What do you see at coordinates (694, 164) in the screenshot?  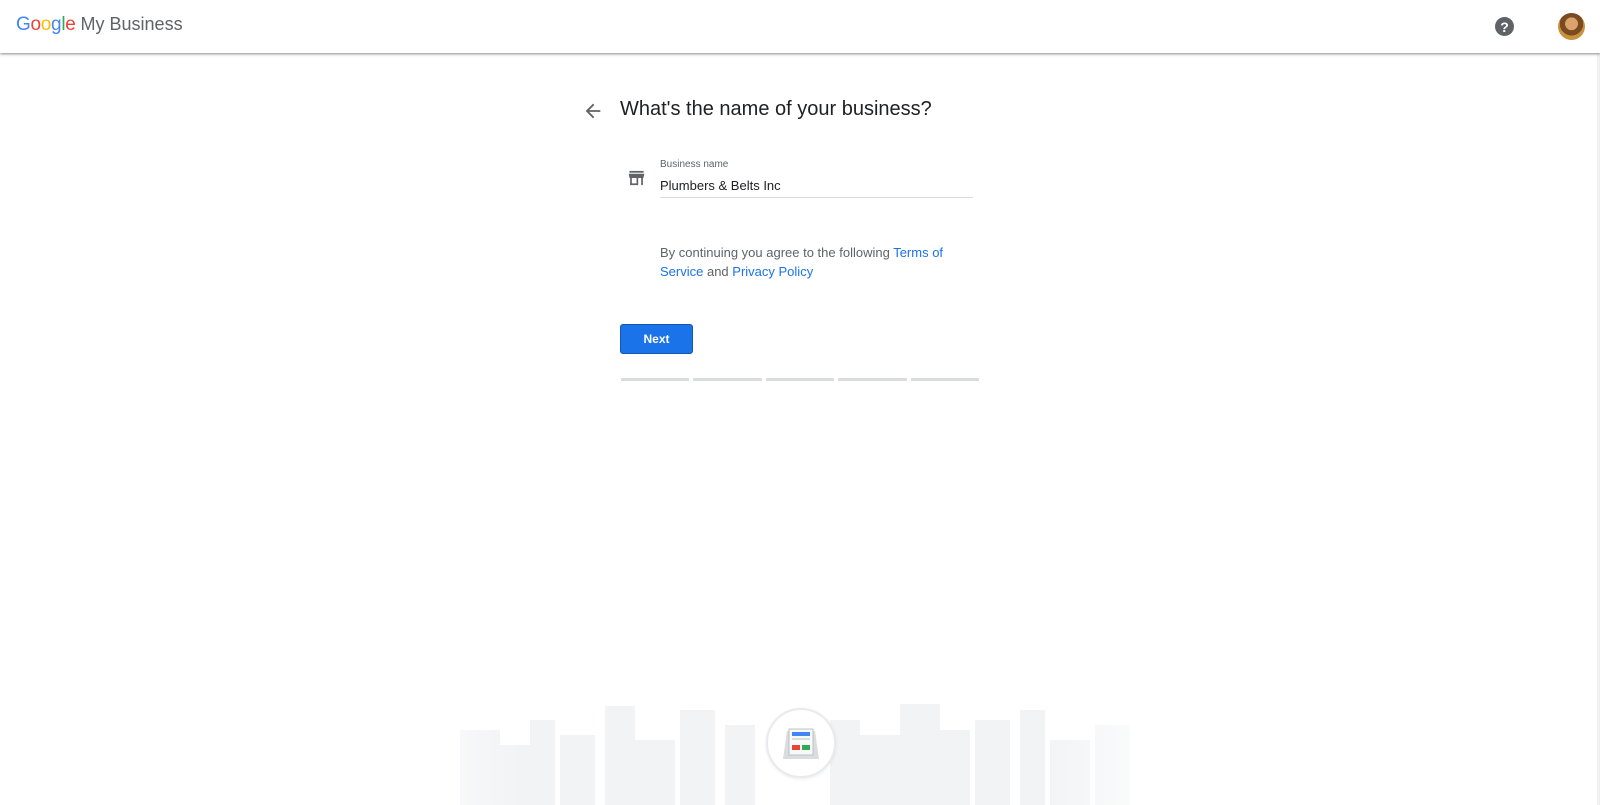 I see `business-name-label: Business name` at bounding box center [694, 164].